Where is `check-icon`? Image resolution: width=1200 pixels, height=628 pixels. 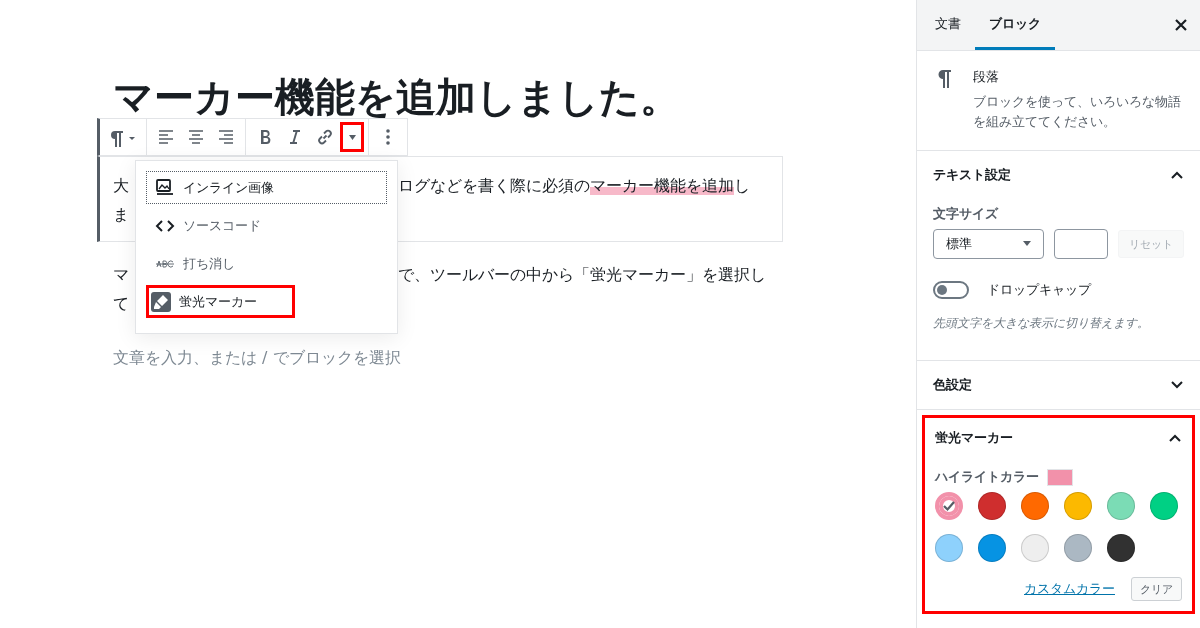
check-icon is located at coordinates (949, 506).